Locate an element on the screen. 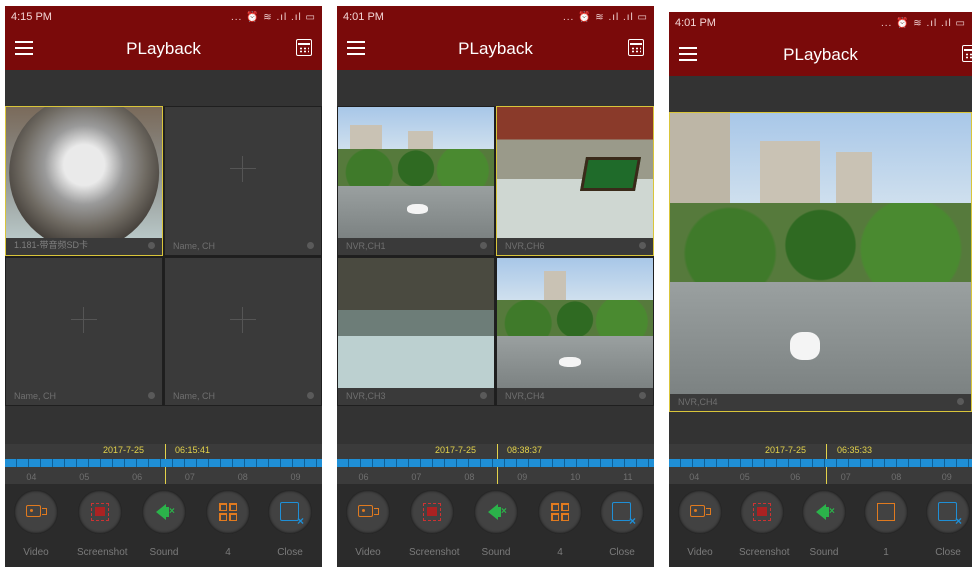 This screenshot has height=567, width=972. tick-label: 10 is located at coordinates (575, 477).